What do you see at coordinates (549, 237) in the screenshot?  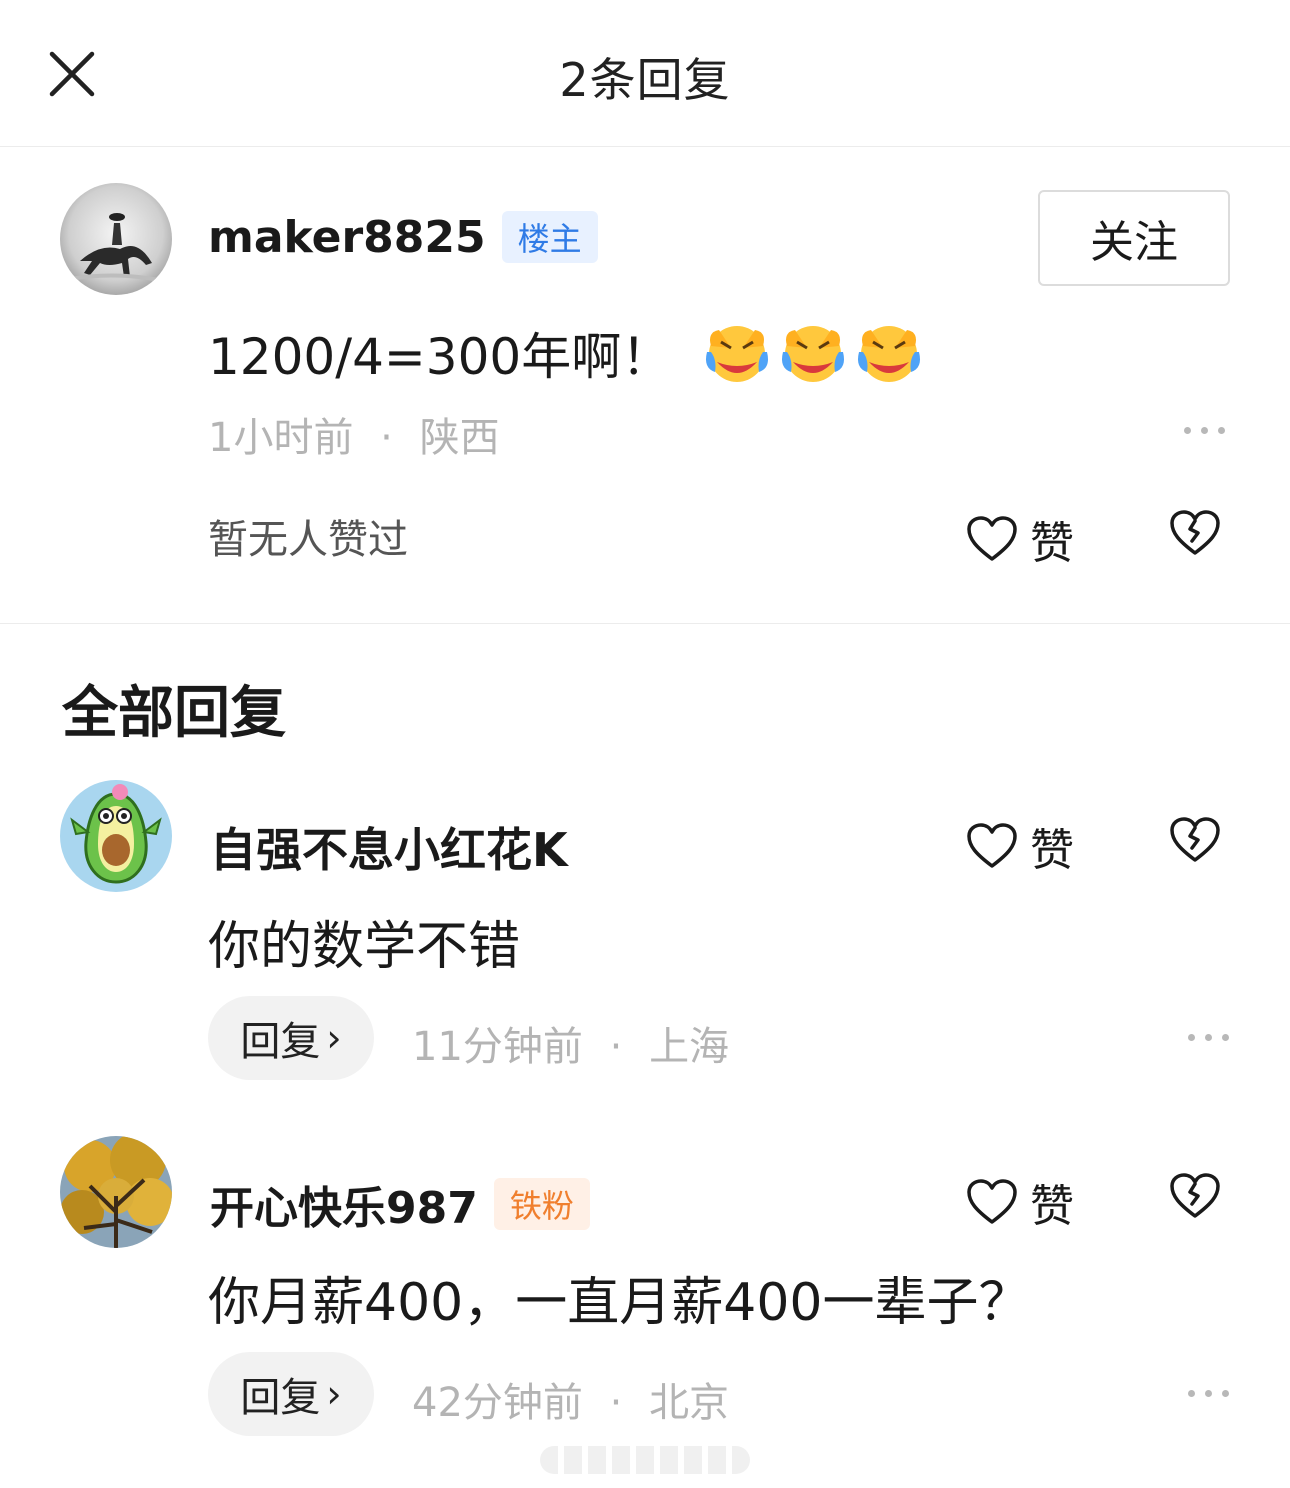 I see `op-badge: 楼主` at bounding box center [549, 237].